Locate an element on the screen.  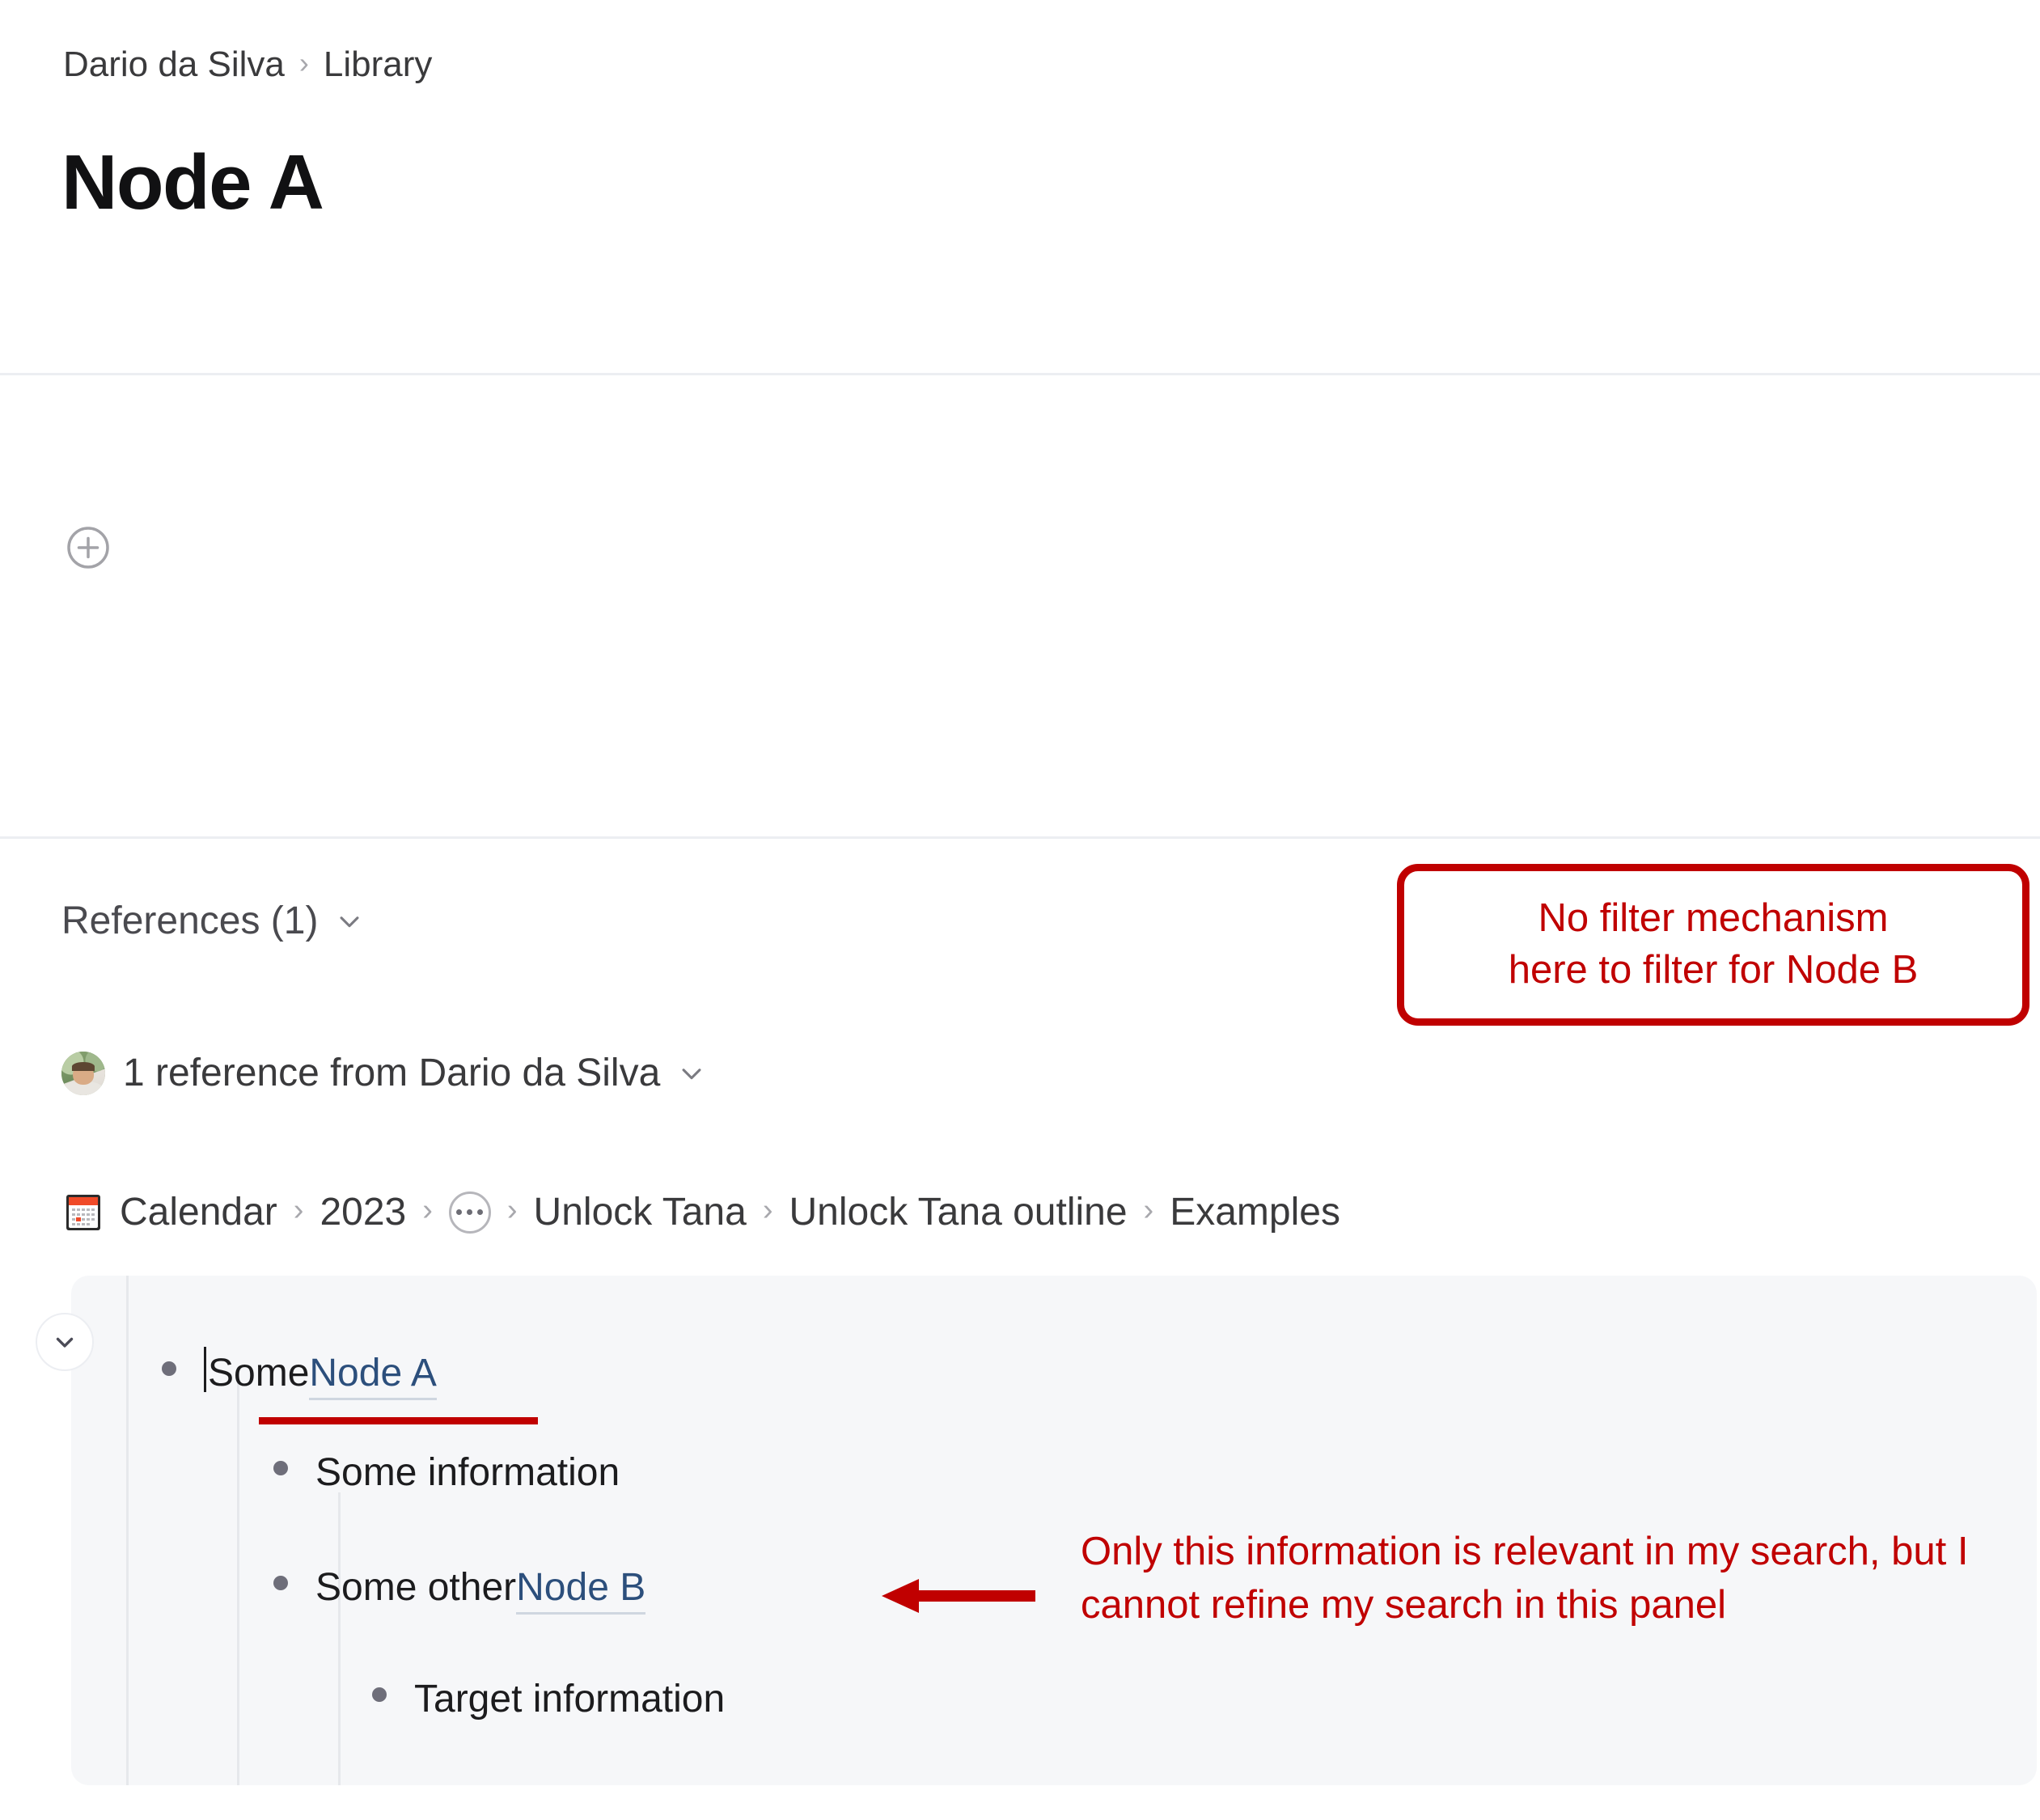
reference-group-header: 1 reference from Dario da Silva is located at coordinates (383, 1073).